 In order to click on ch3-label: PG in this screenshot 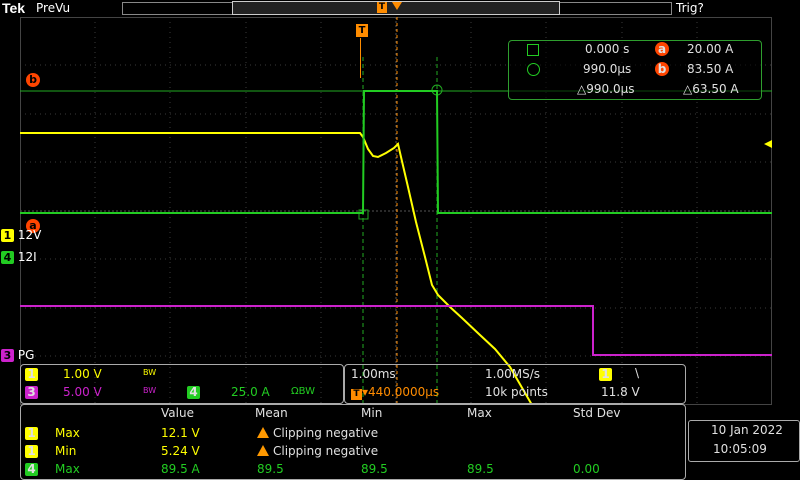, I will do `click(26, 355)`.